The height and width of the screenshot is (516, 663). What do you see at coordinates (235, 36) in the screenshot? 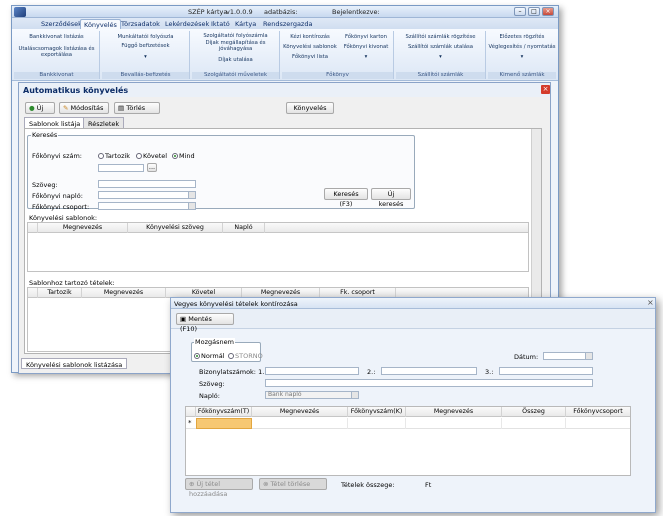
I see `ribbon-item-szolgaltatoi-folyoszamla: Szolgáltatói folyószámla` at bounding box center [235, 36].